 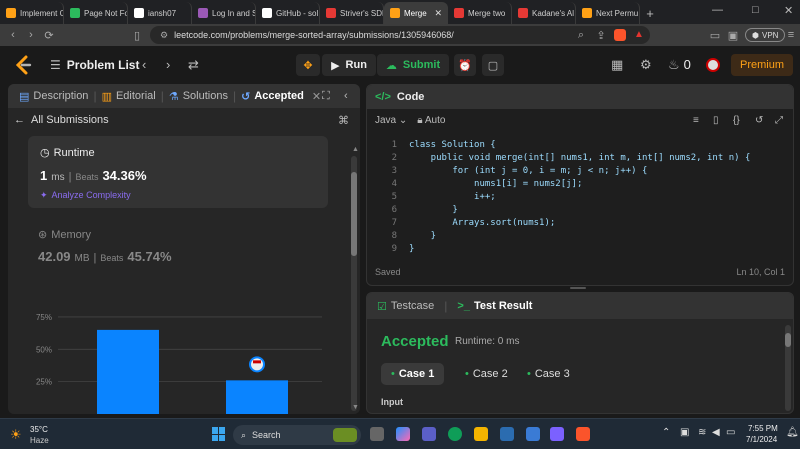 What do you see at coordinates (281, 96) in the screenshot?
I see `tab-accepted: ↺ Accepted ✕` at bounding box center [281, 96].